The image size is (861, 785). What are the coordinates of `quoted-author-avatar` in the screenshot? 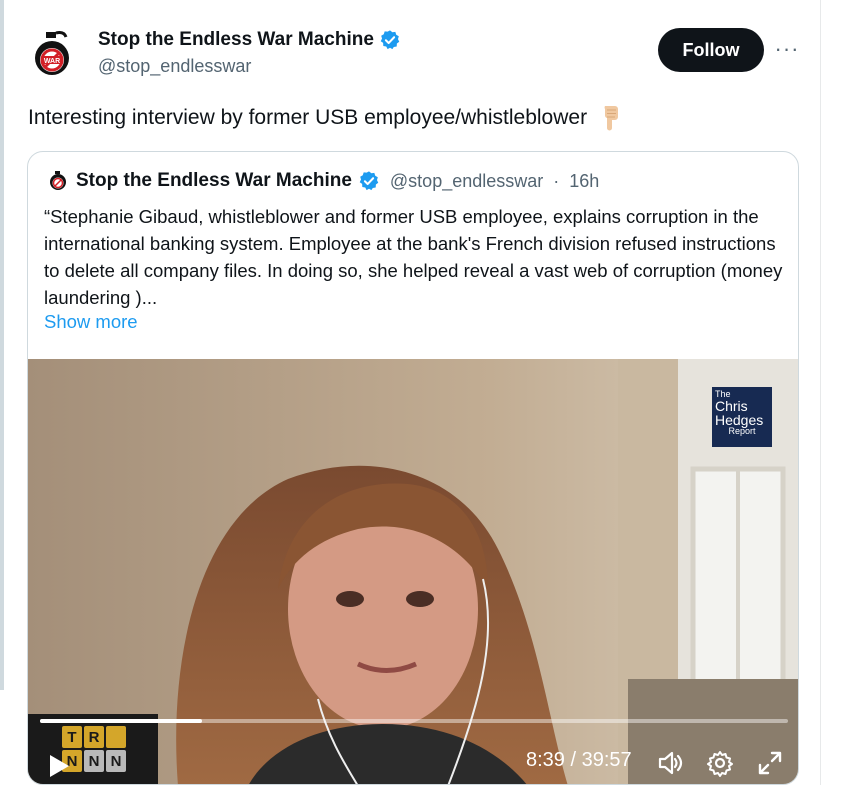 It's located at (59, 181).